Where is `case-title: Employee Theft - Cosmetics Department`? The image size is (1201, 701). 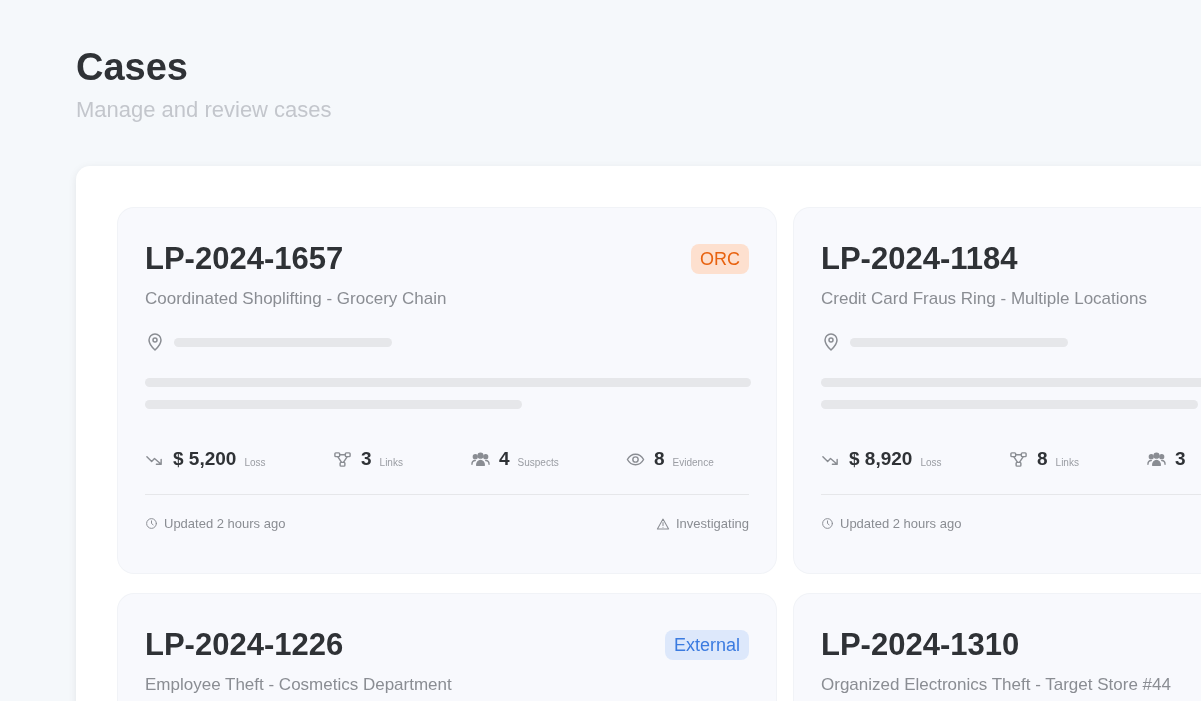 case-title: Employee Theft - Cosmetics Department is located at coordinates (299, 685).